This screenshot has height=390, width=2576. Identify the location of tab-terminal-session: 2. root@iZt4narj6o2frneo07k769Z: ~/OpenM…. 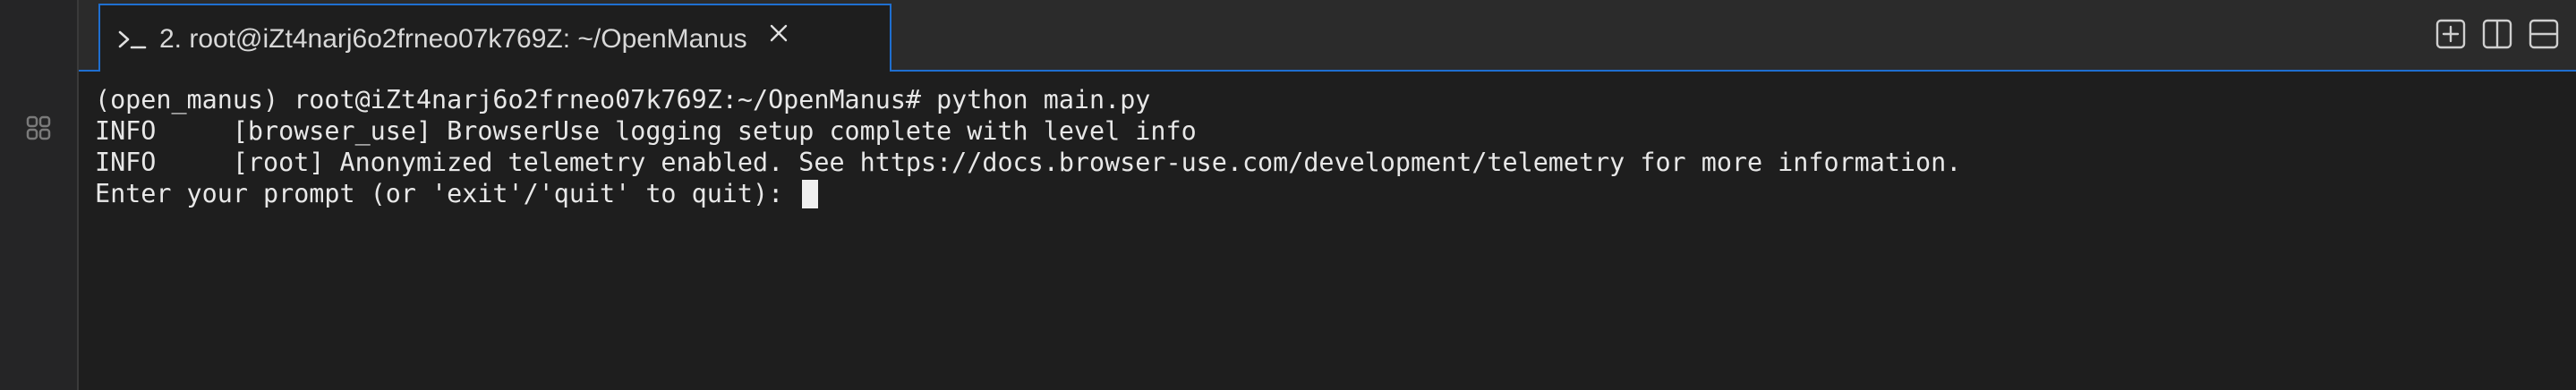
(494, 38).